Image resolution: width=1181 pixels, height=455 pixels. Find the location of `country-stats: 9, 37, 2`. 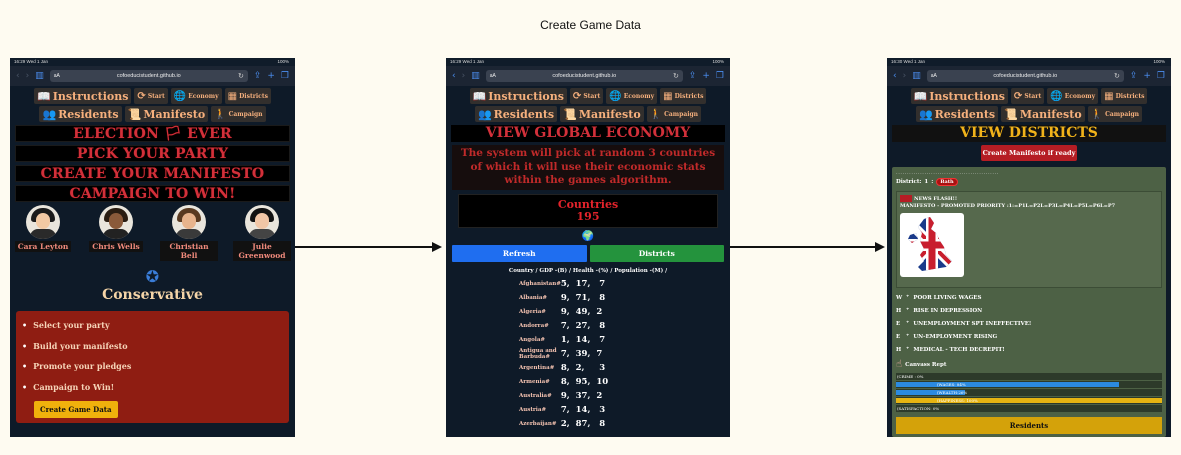

country-stats: 9, 37, 2 is located at coordinates (581, 395).